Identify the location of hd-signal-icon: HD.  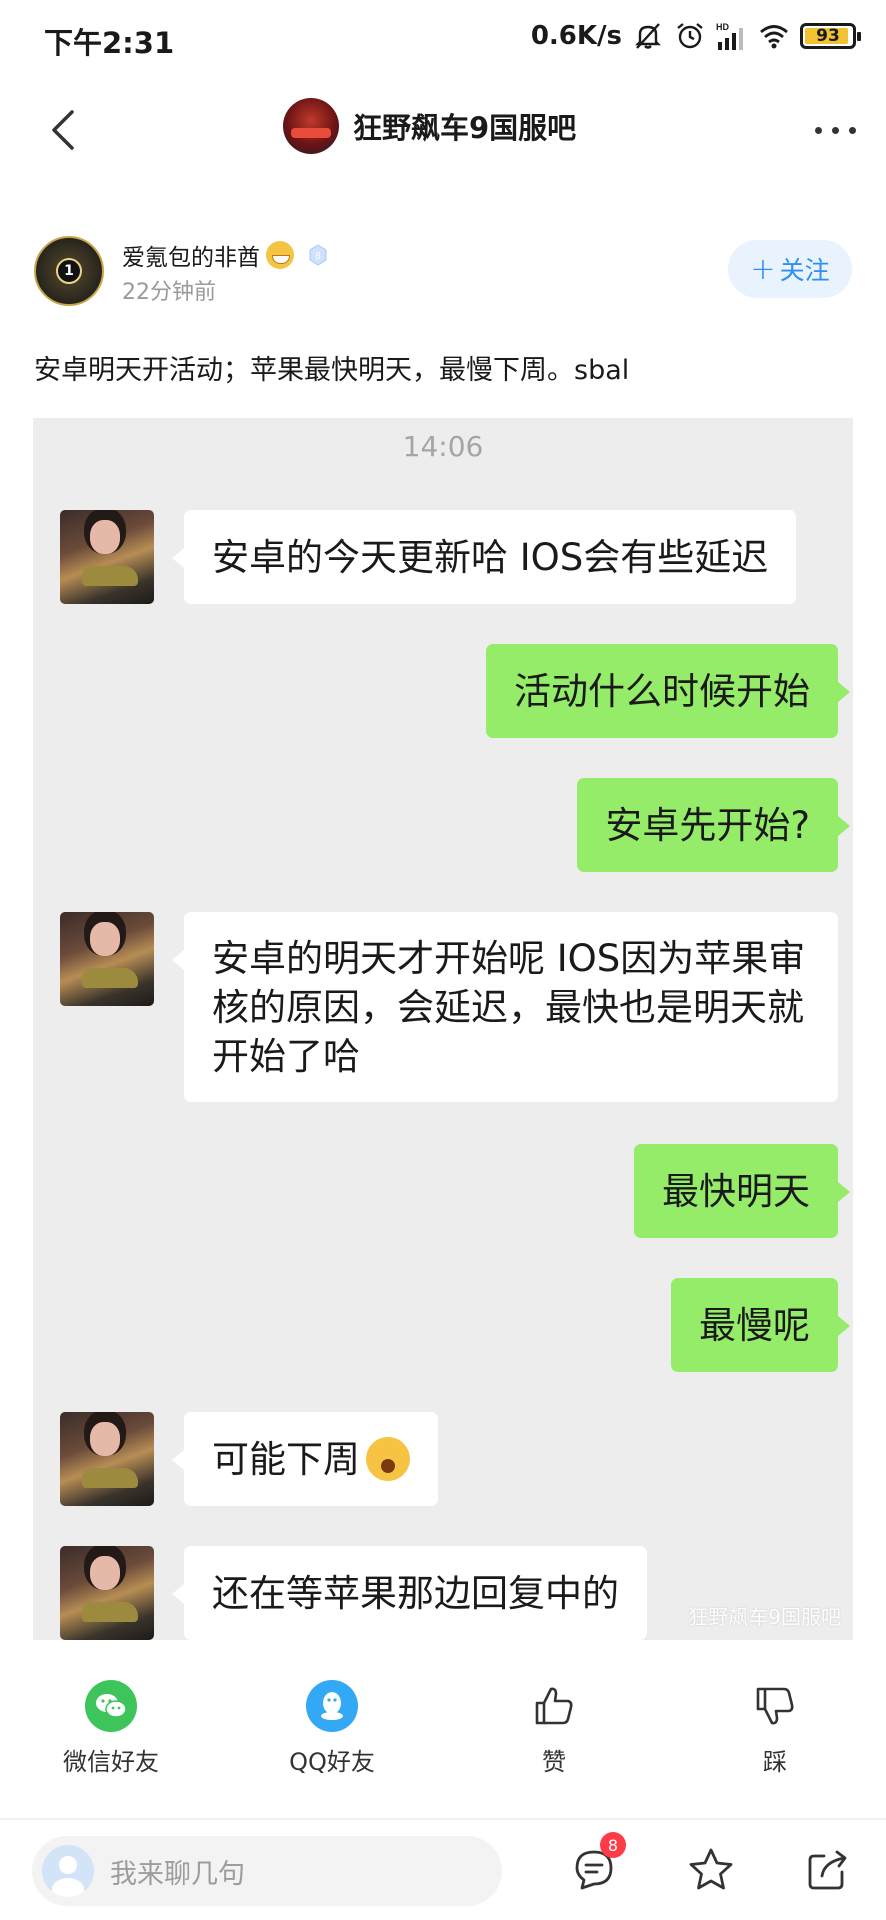
(729, 36).